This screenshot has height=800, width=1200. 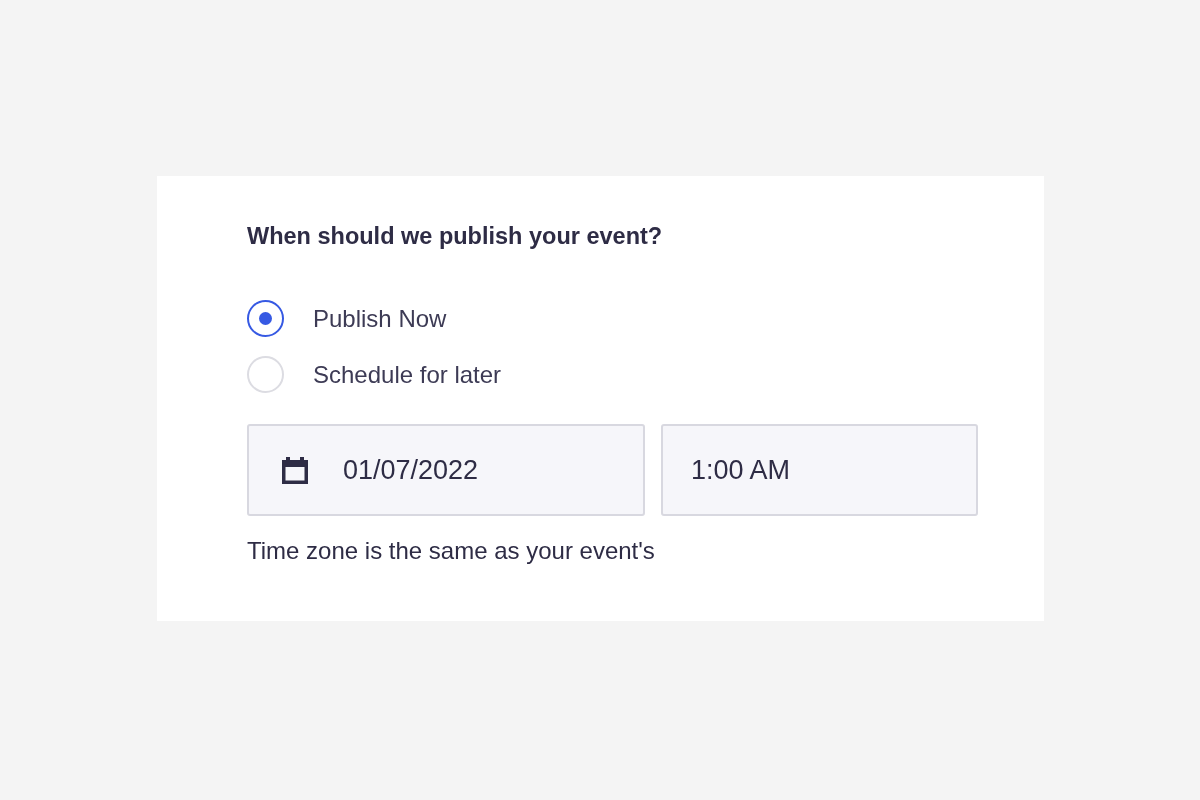 I want to click on radio-button, so click(x=265, y=318).